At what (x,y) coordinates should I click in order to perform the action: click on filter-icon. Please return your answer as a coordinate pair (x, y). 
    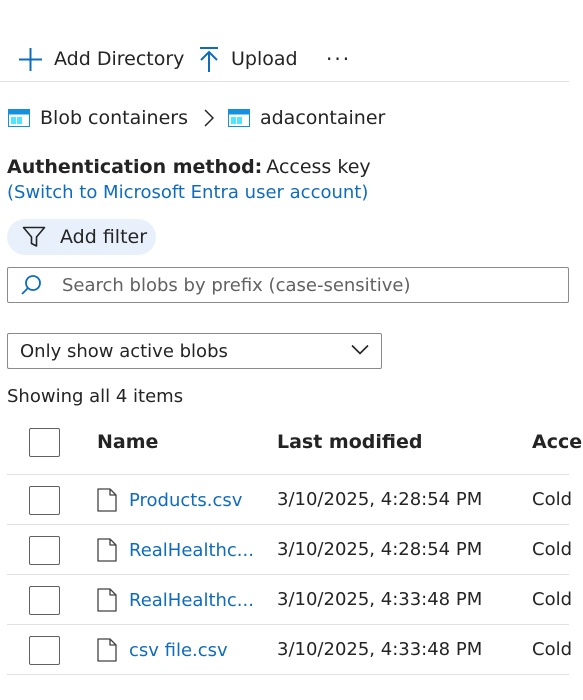
    Looking at the image, I should click on (34, 236).